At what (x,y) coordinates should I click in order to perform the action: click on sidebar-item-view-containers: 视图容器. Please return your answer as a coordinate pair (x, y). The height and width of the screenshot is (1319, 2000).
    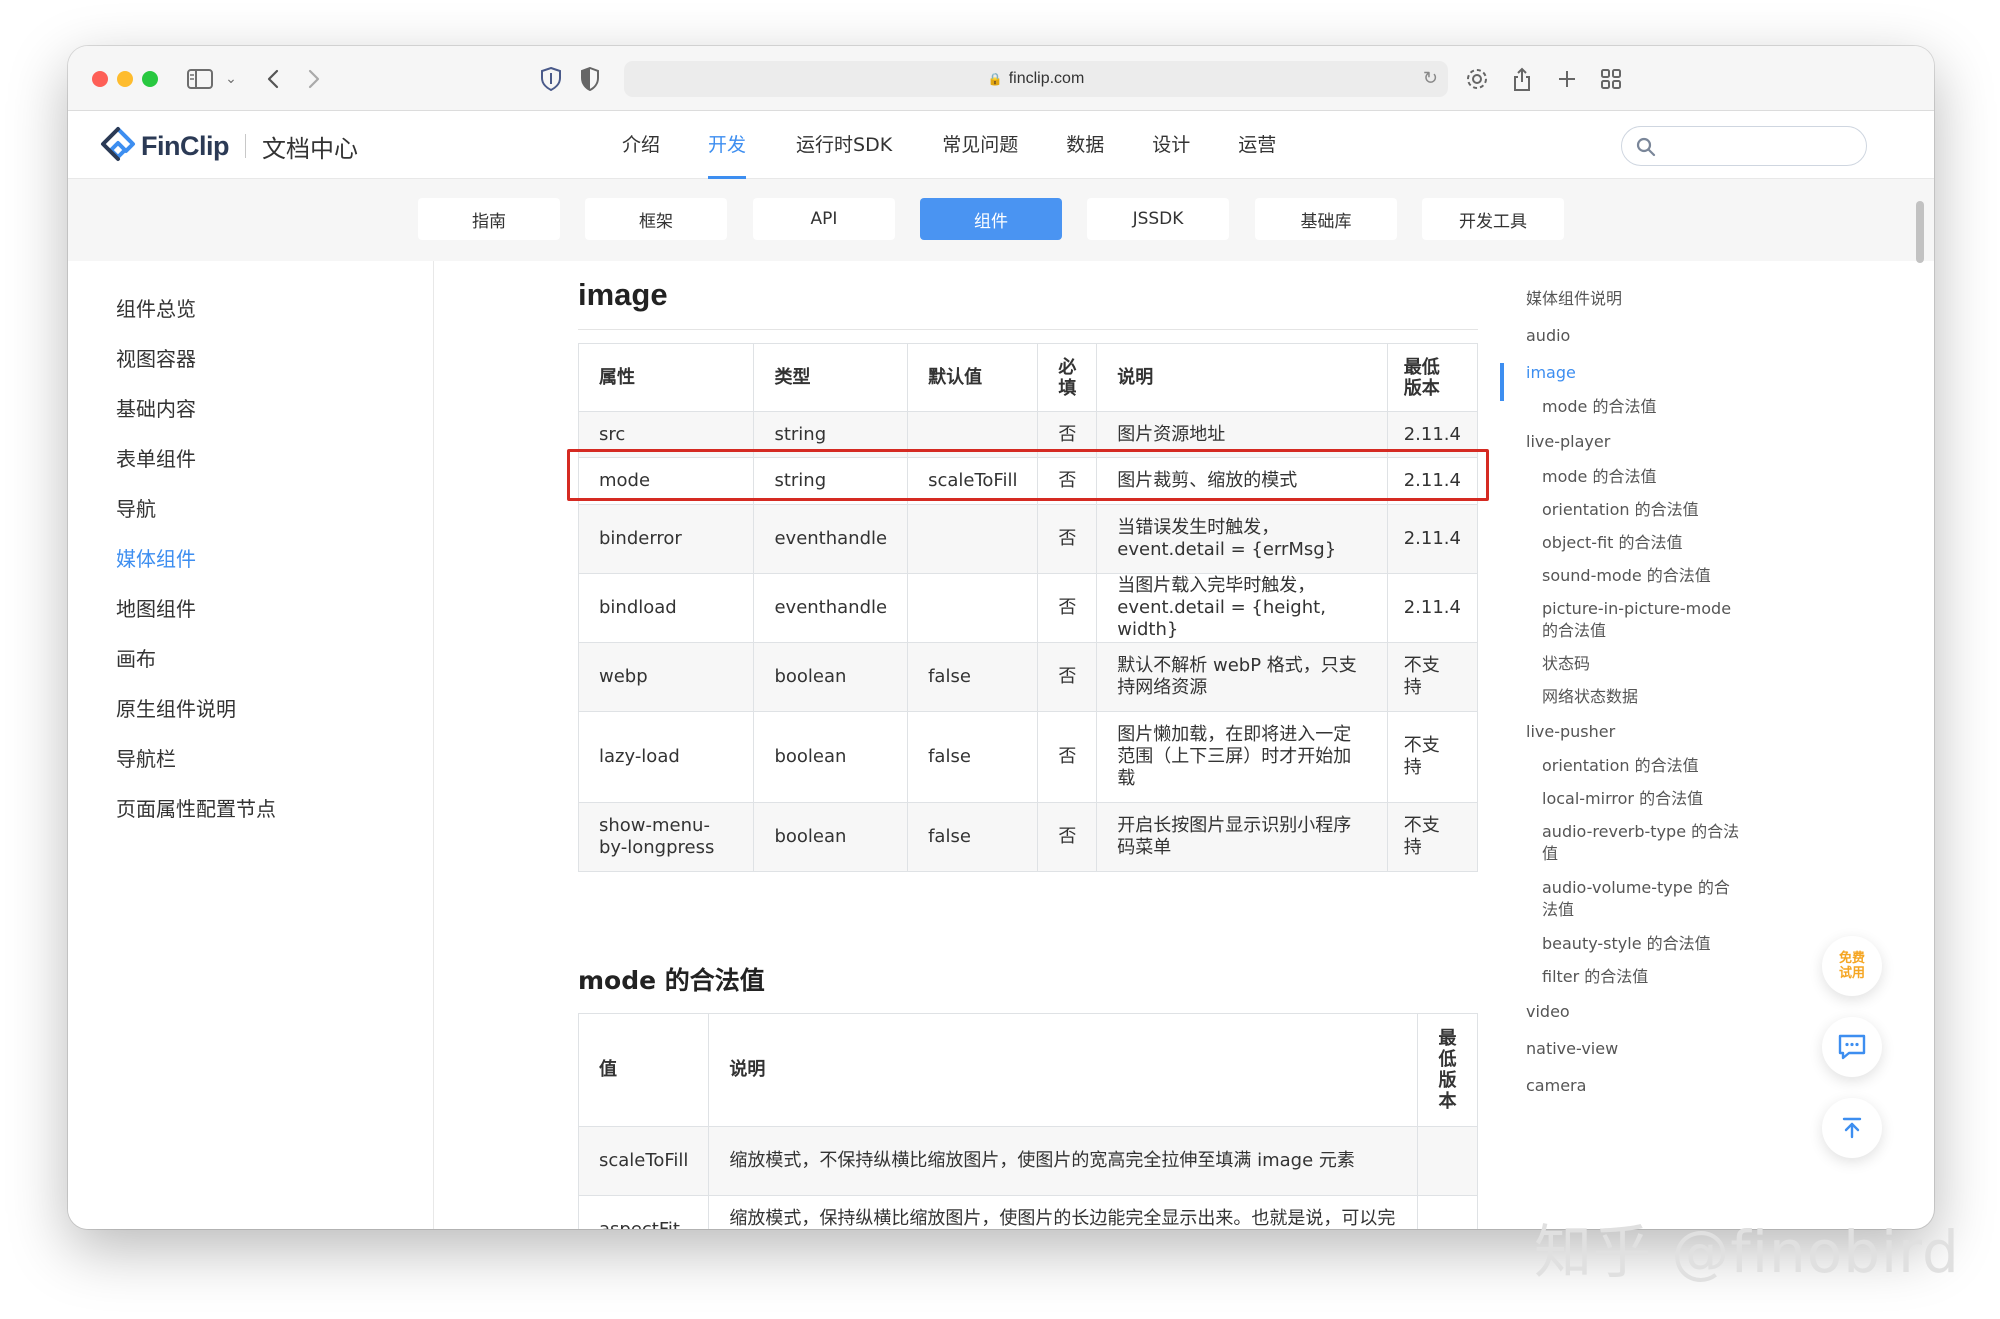
    Looking at the image, I should click on (156, 357).